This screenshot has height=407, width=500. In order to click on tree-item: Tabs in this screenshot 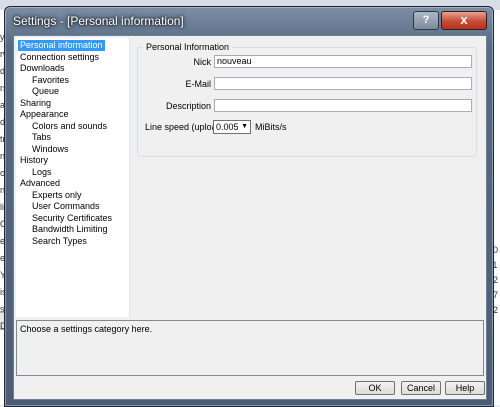, I will do `click(41, 137)`.